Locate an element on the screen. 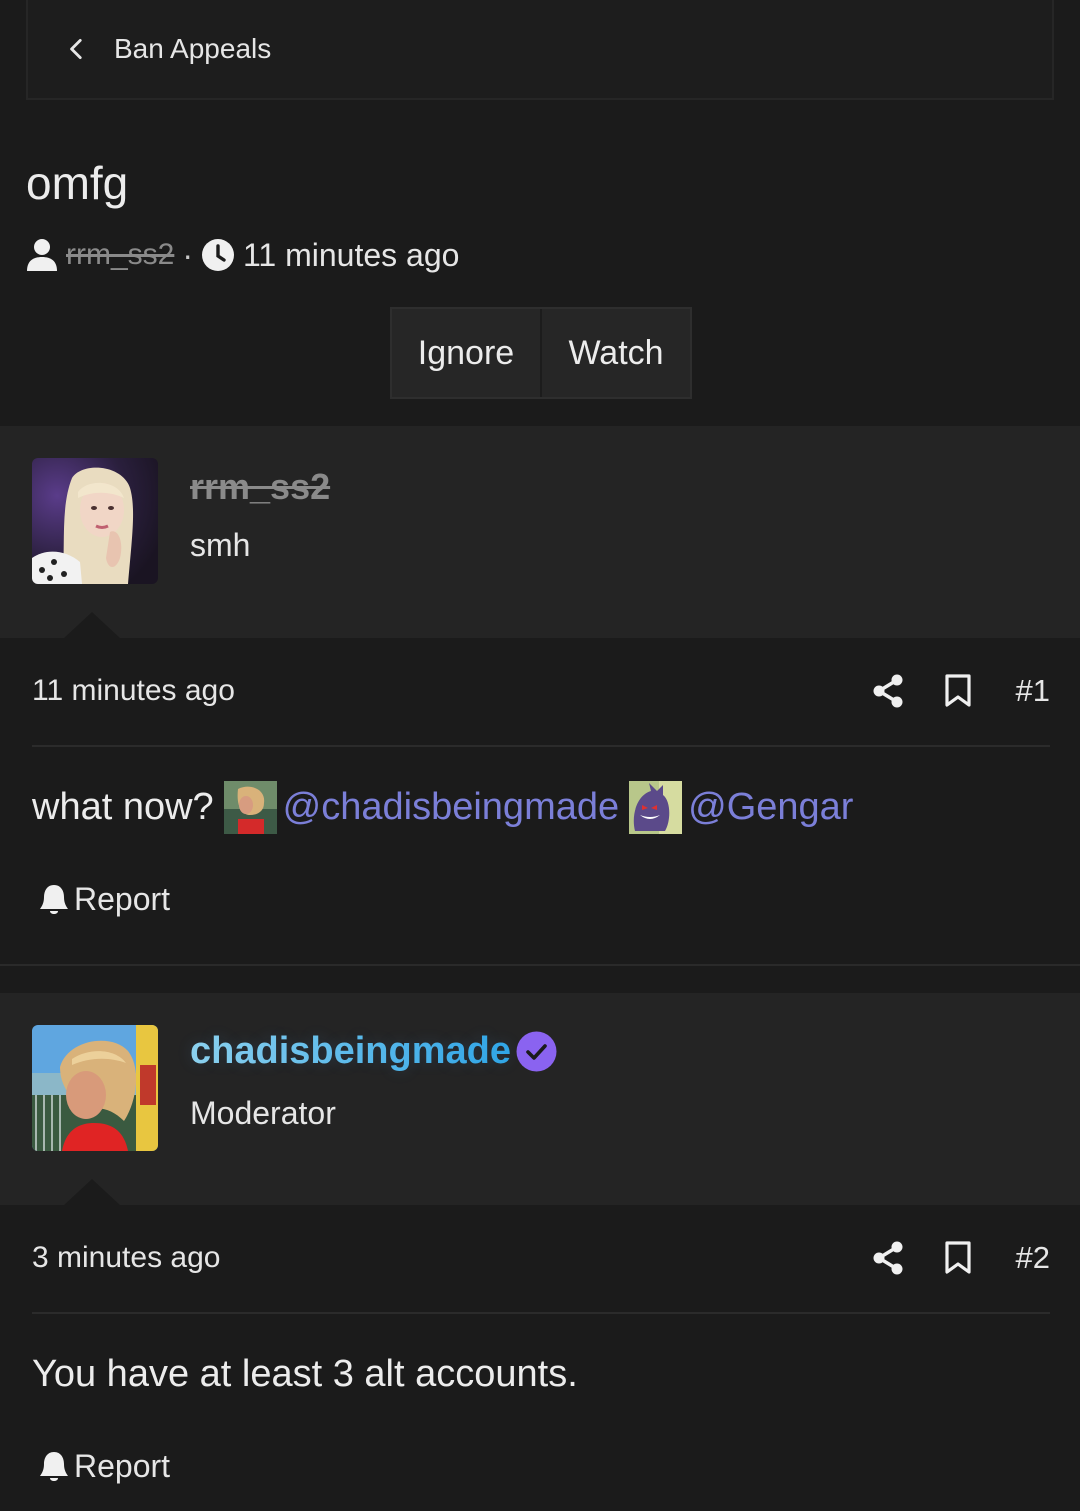  post-1-username: rrm_ss2 is located at coordinates (260, 487).